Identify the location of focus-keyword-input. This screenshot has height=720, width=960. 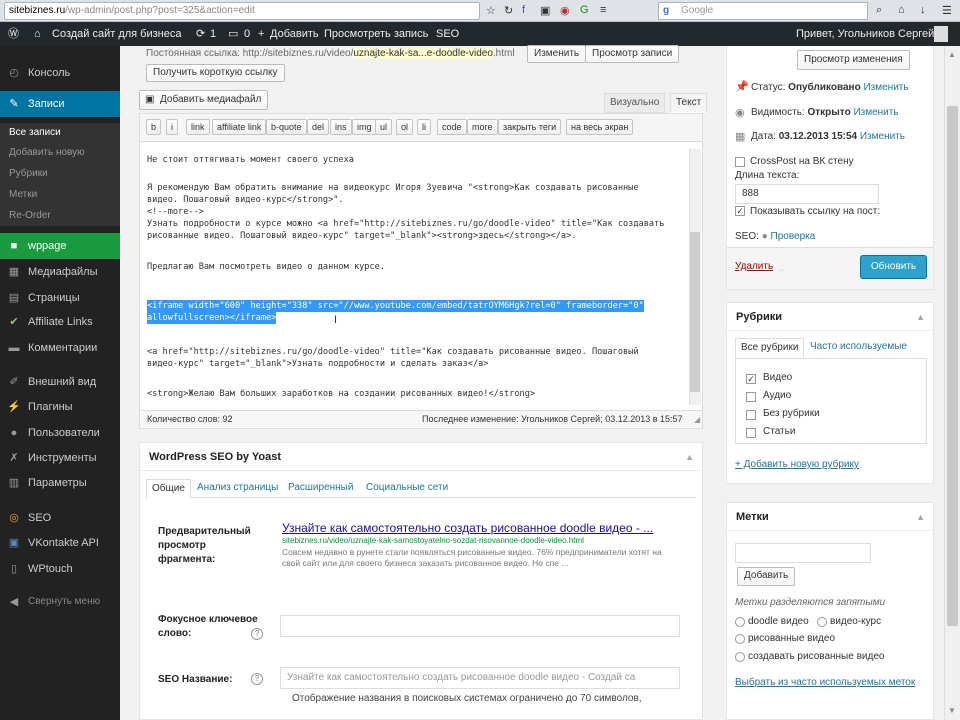
(480, 626).